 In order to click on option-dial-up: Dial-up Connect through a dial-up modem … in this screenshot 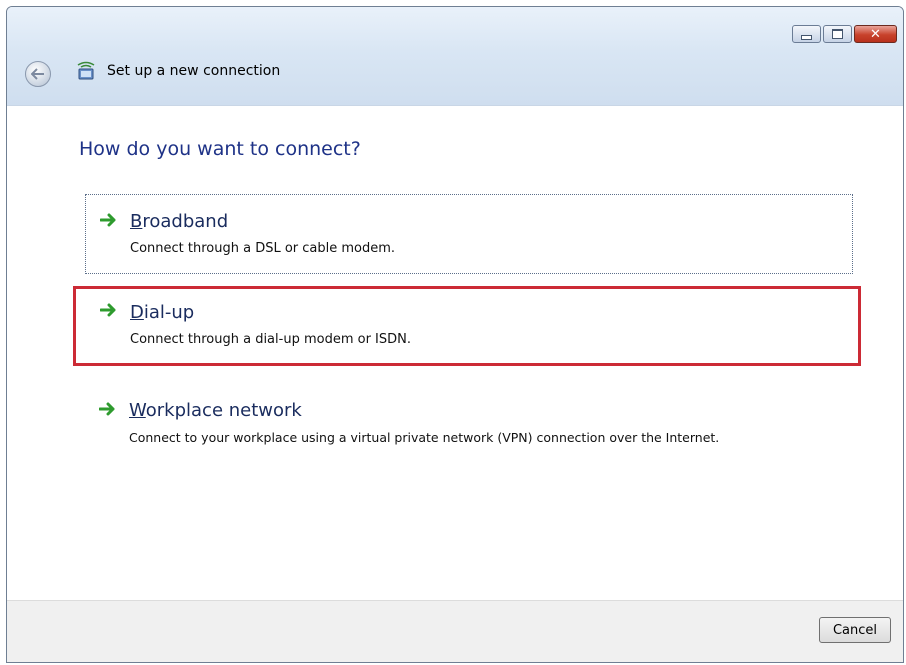, I will do `click(467, 326)`.